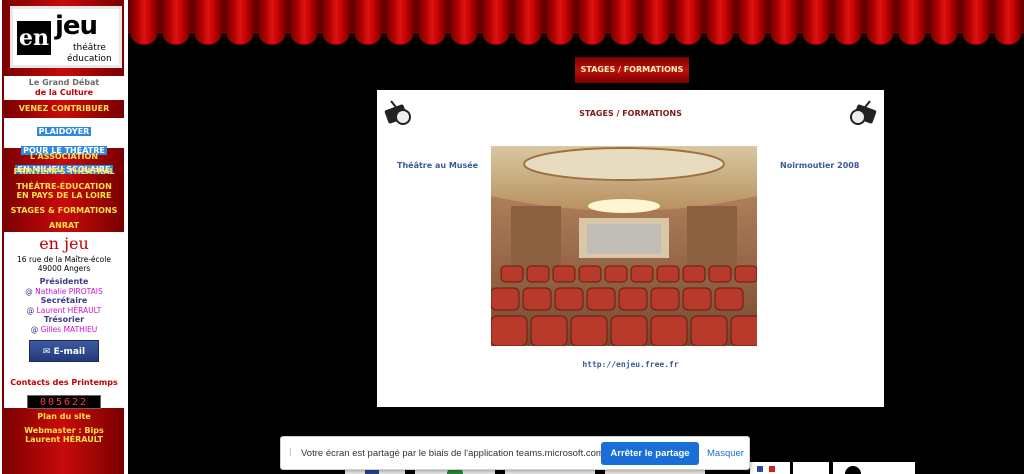 This screenshot has height=474, width=1024. What do you see at coordinates (64, 440) in the screenshot?
I see `webmaster-name: Laurent HÉRAULT` at bounding box center [64, 440].